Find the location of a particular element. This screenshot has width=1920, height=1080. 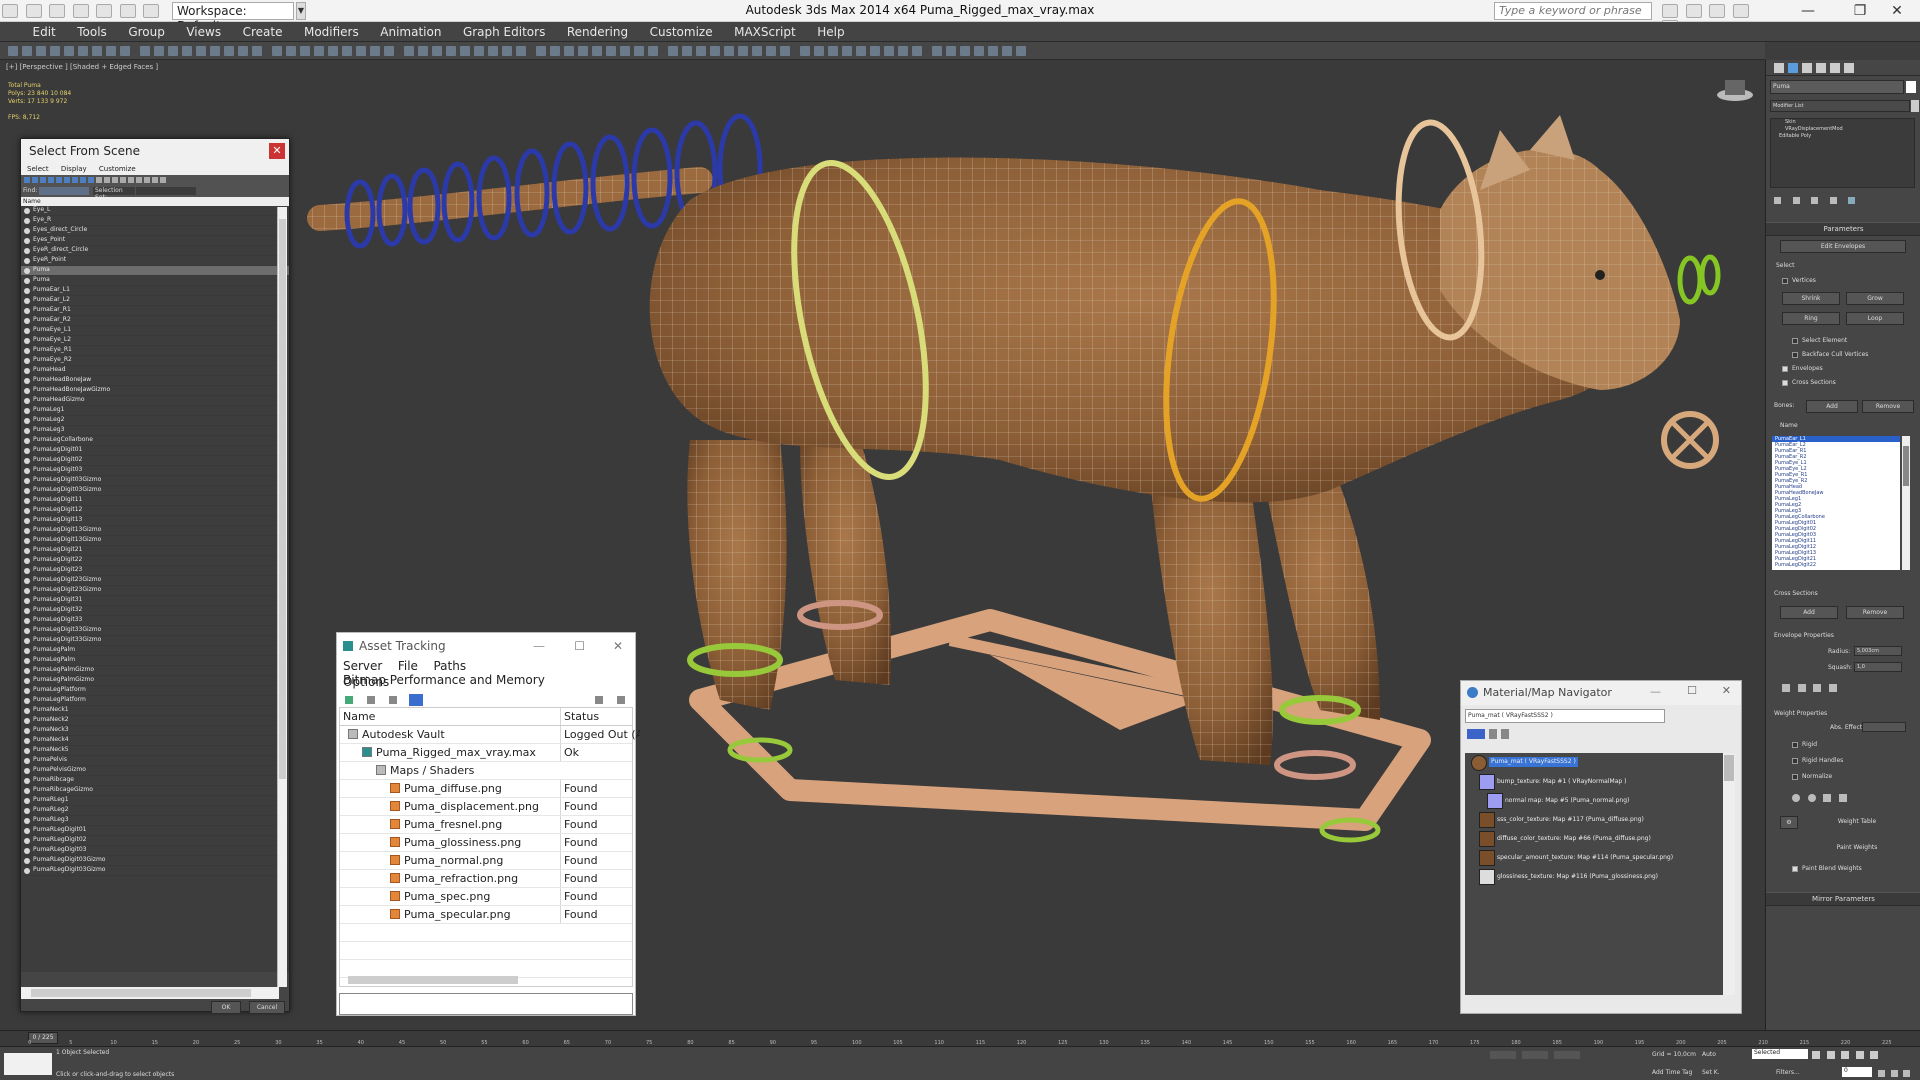

selection-set-dropdown is located at coordinates (166, 191).